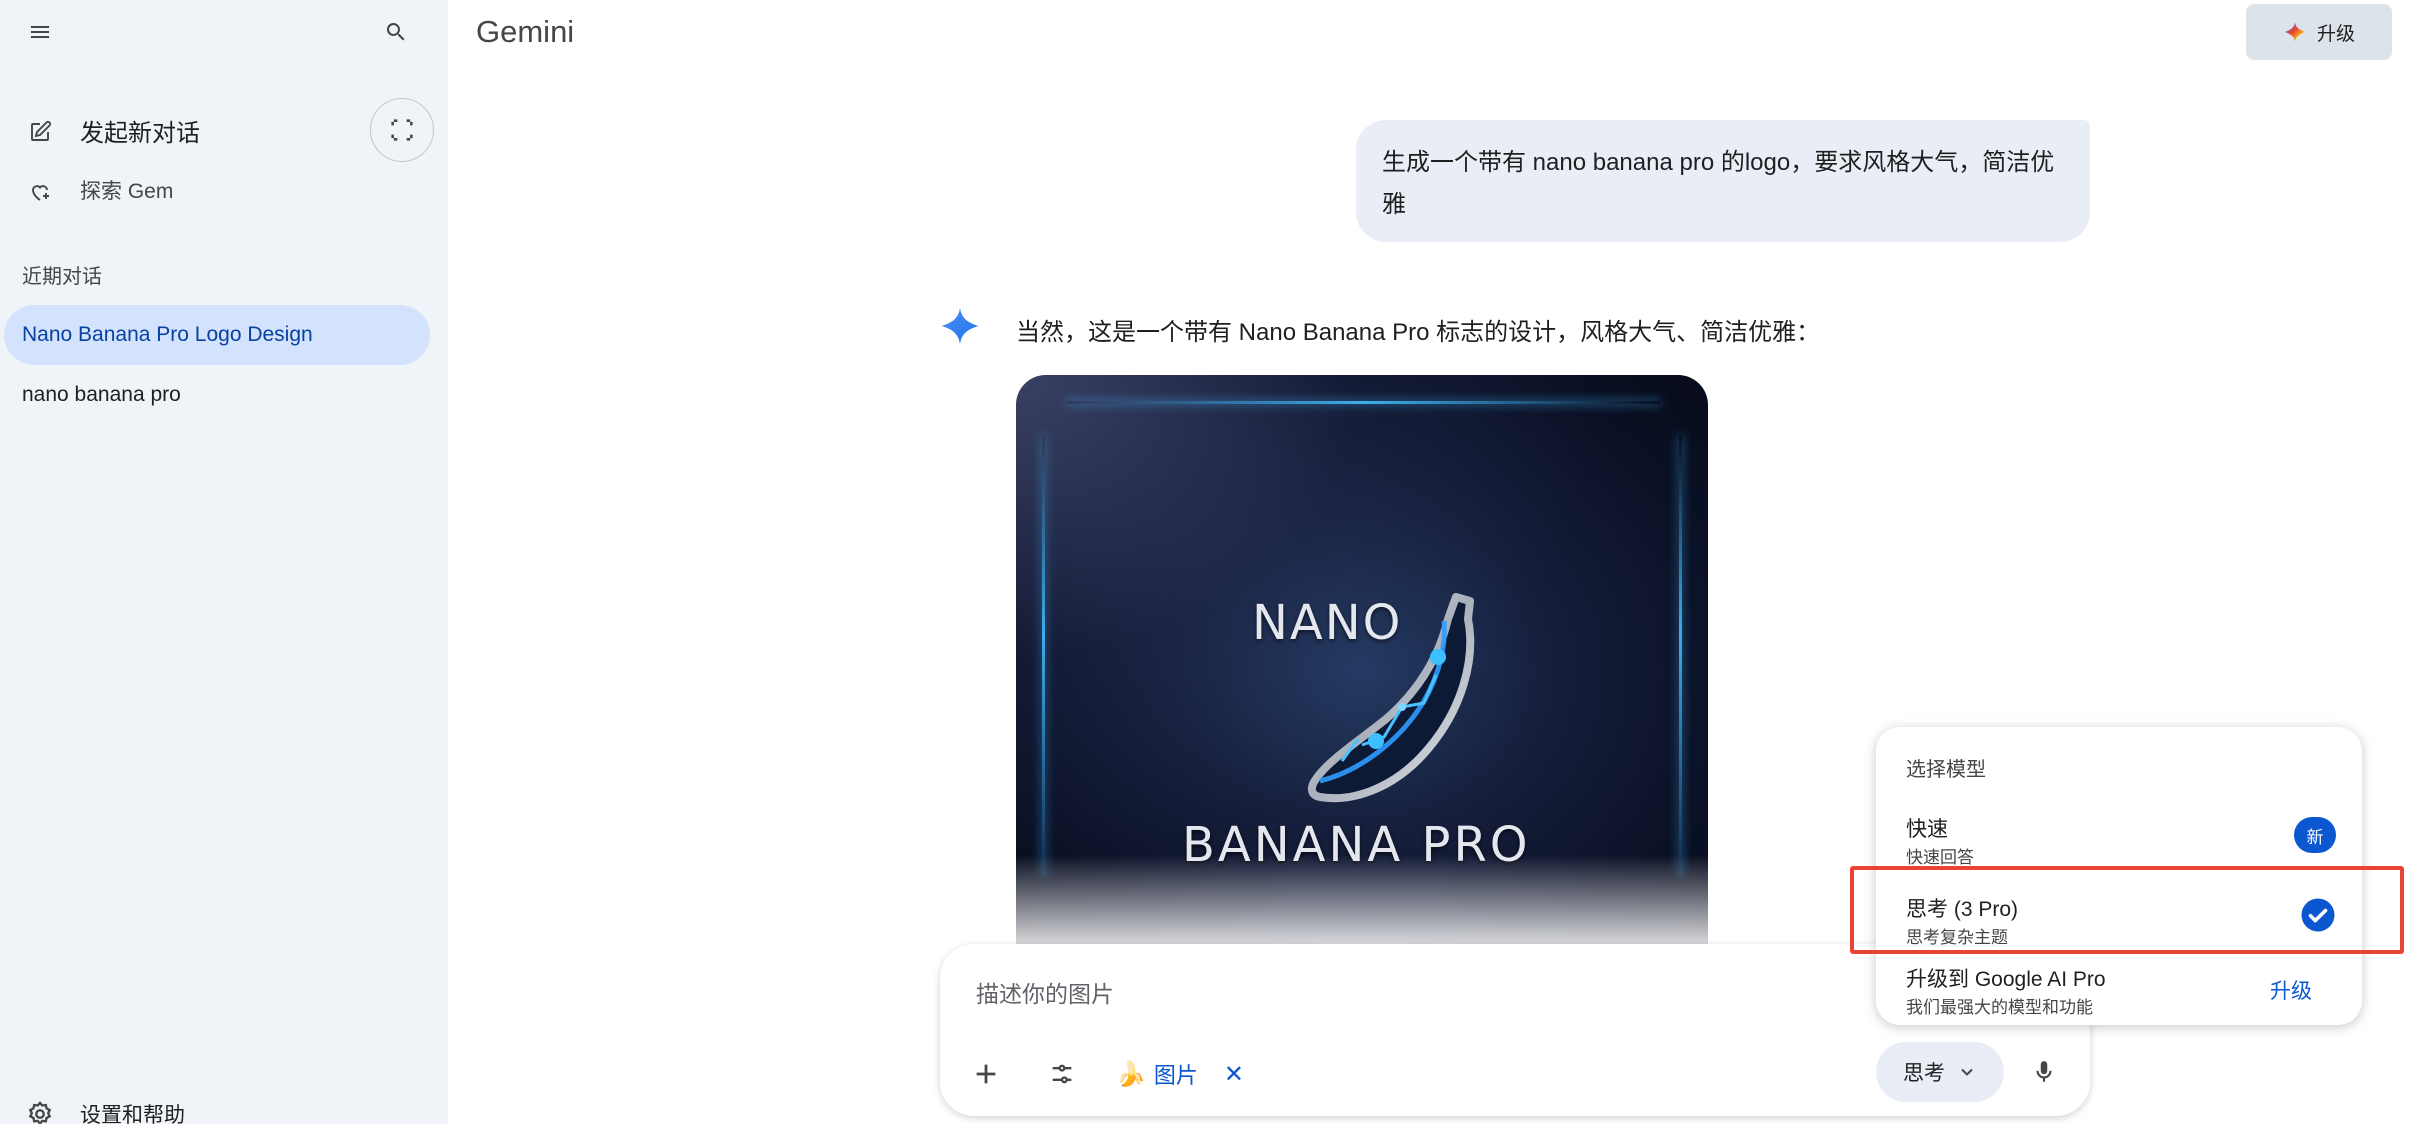  Describe the element at coordinates (40, 130) in the screenshot. I see `edit-icon` at that location.